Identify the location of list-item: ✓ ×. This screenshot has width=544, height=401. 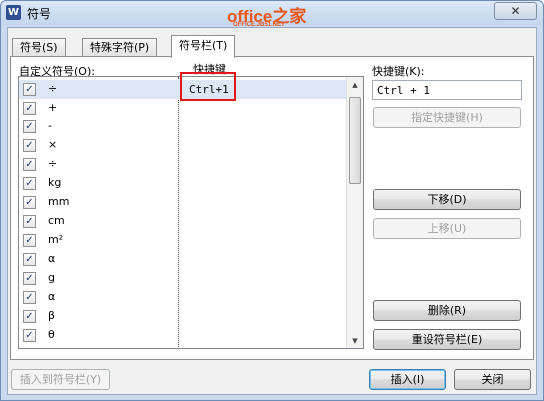
(187, 145).